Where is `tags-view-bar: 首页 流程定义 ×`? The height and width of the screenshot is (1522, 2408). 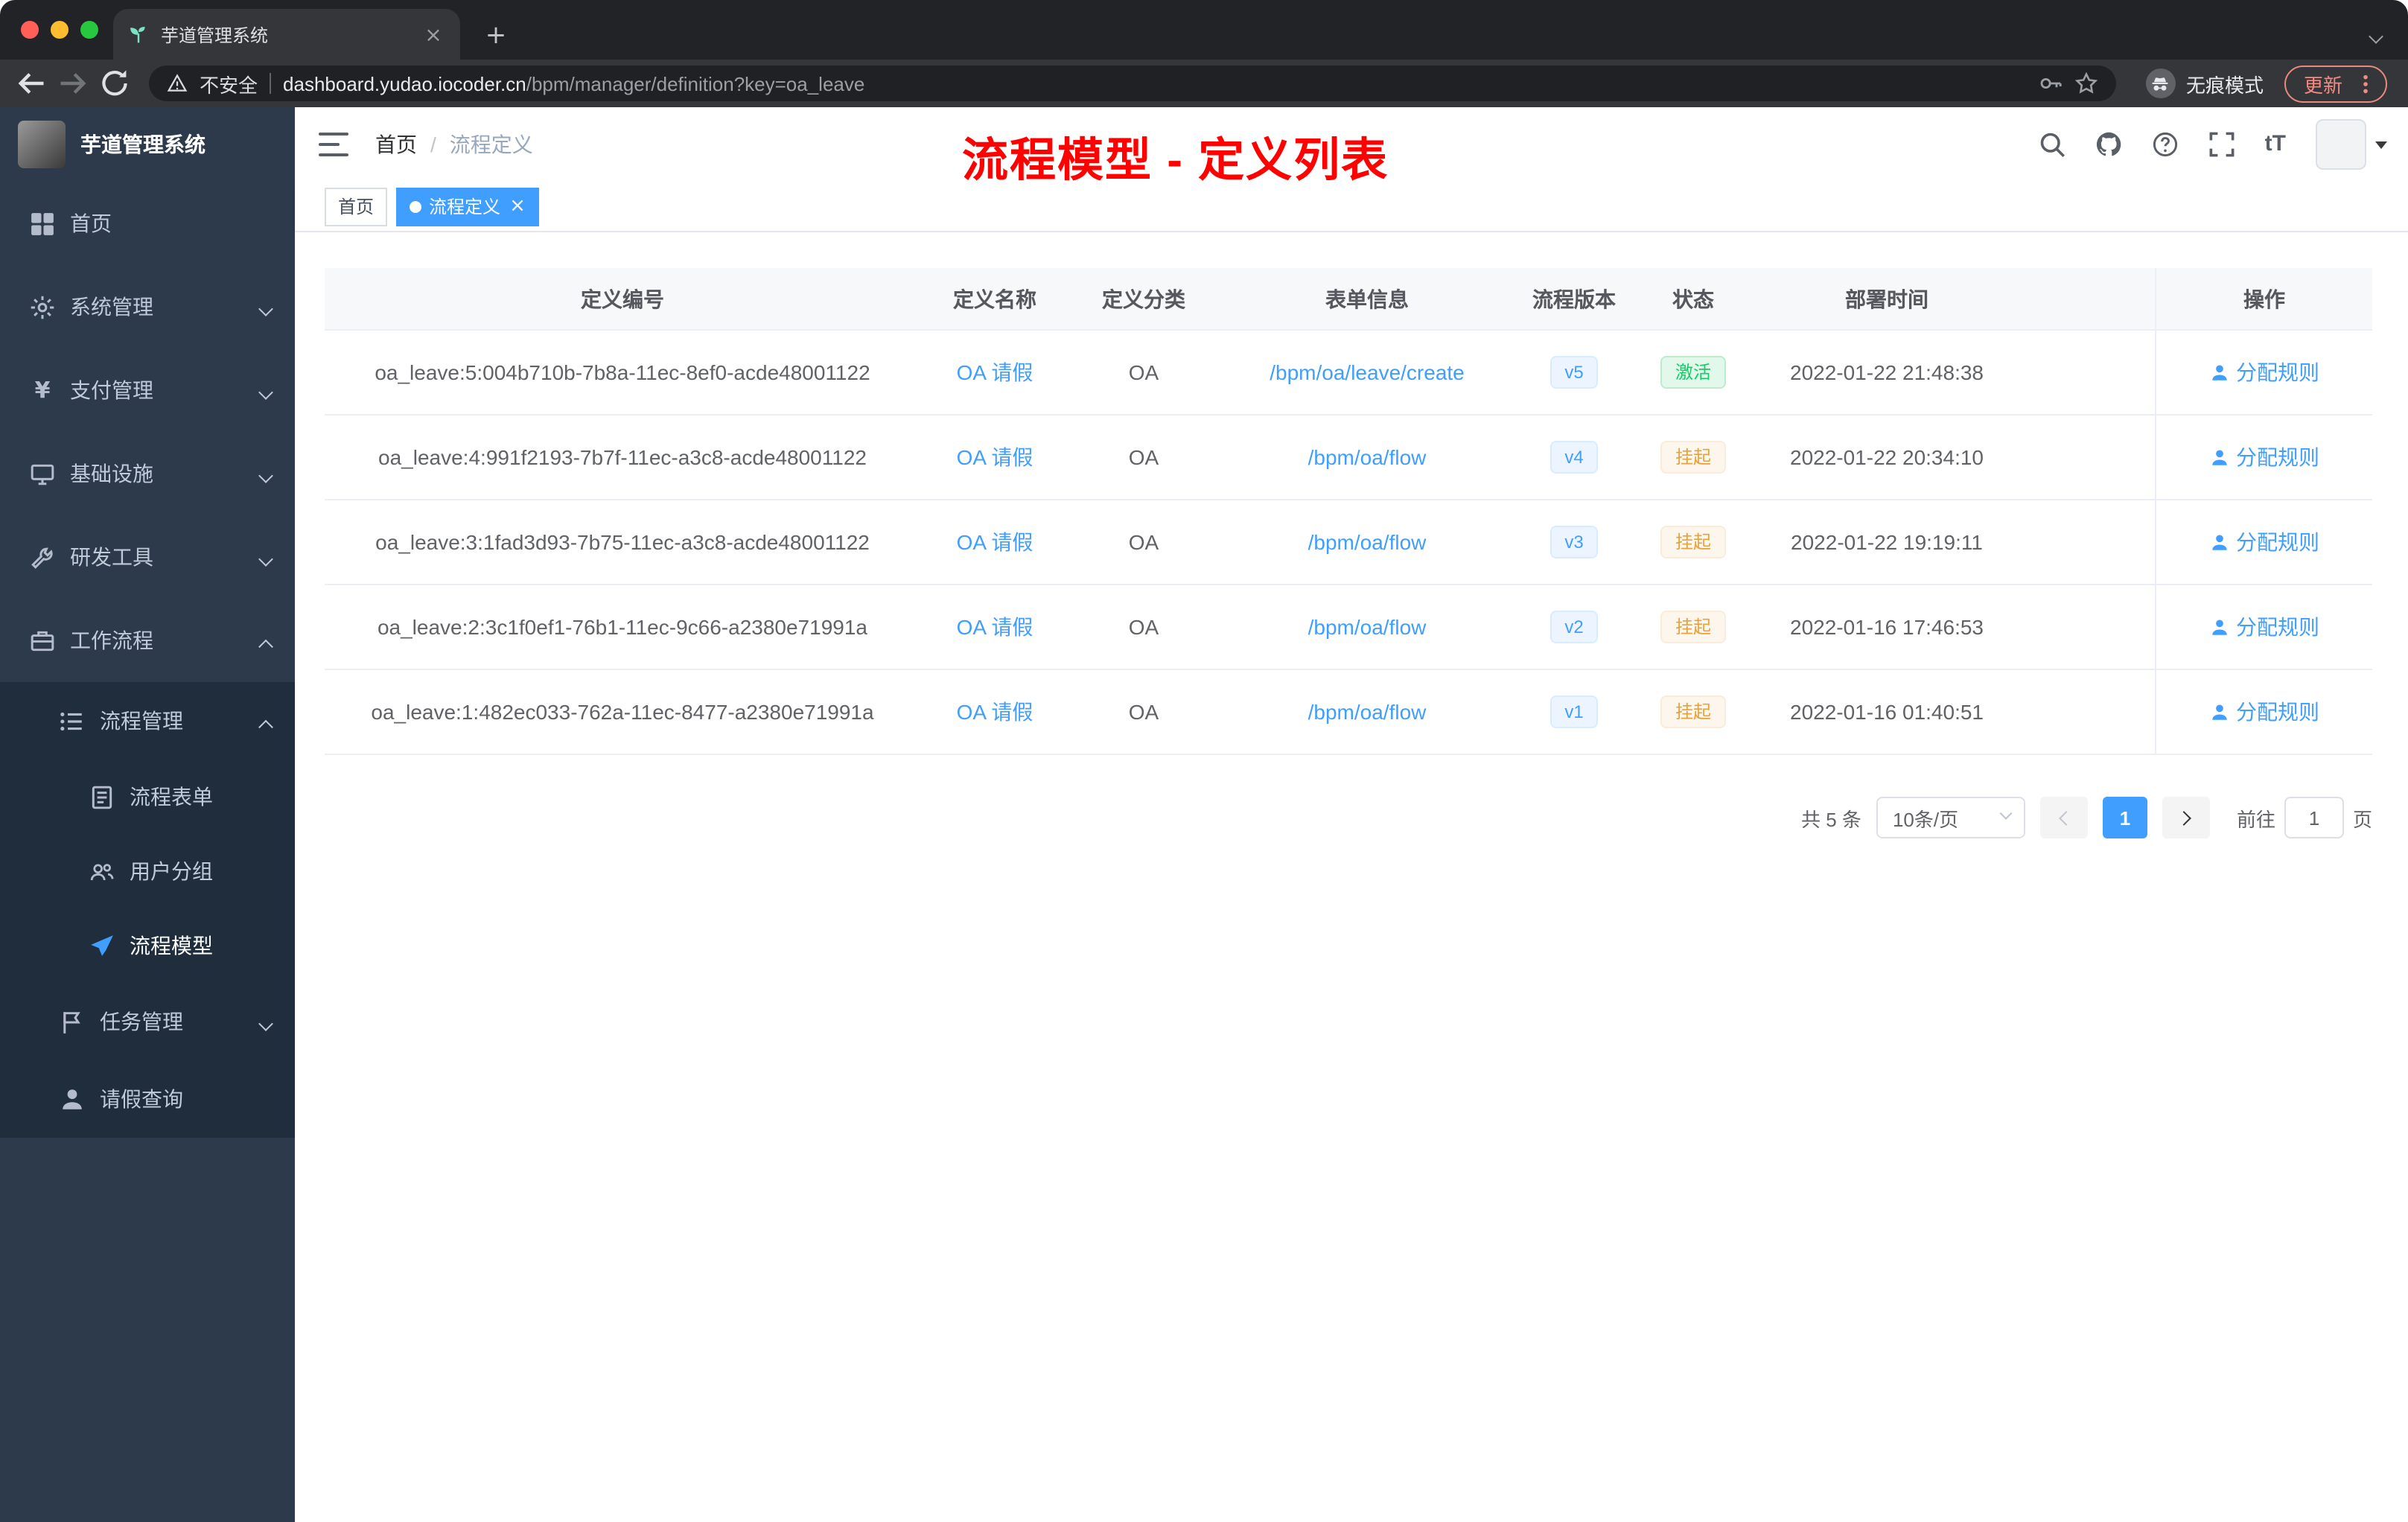 tags-view-bar: 首页 流程定义 × is located at coordinates (1351, 207).